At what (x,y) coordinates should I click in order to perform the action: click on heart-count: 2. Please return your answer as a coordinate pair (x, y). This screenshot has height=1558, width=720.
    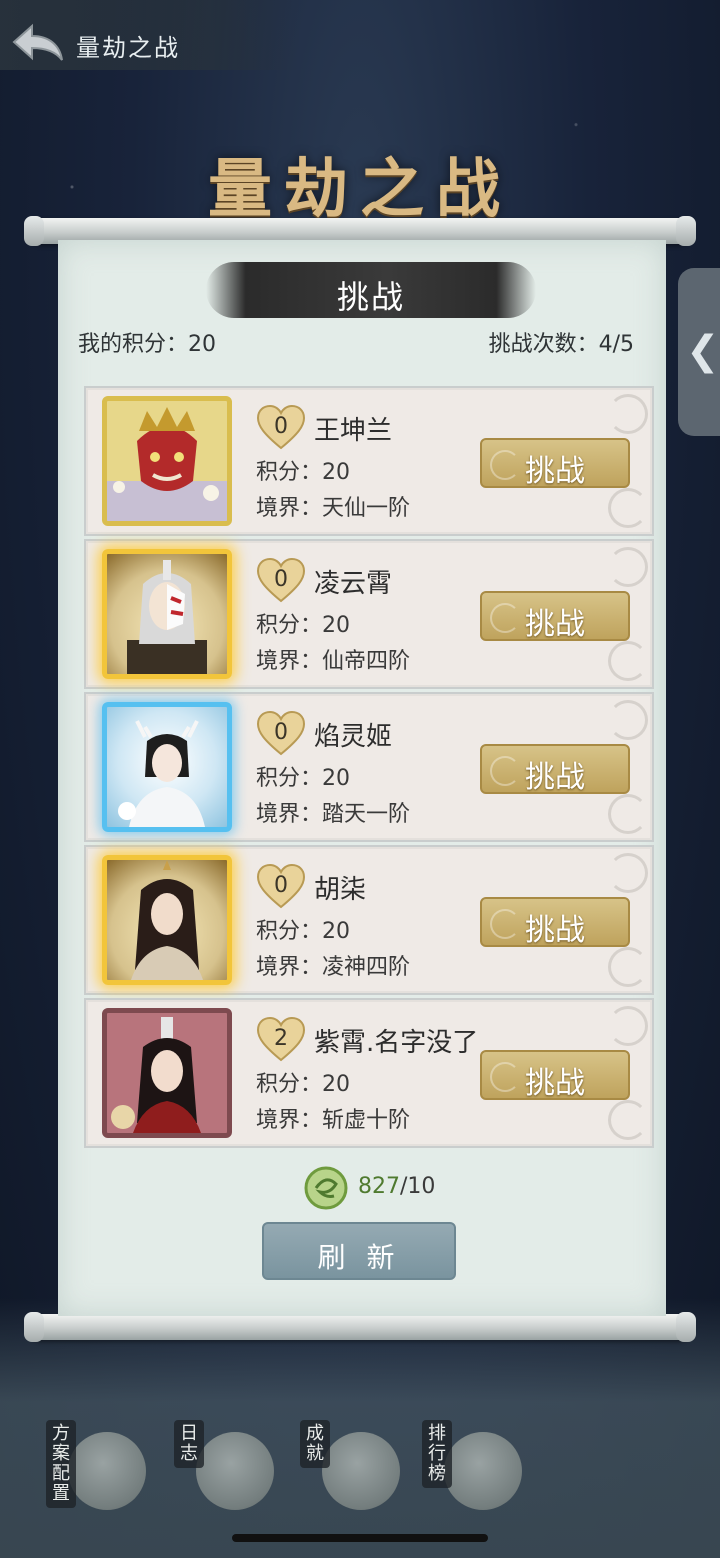
    Looking at the image, I should click on (281, 1038).